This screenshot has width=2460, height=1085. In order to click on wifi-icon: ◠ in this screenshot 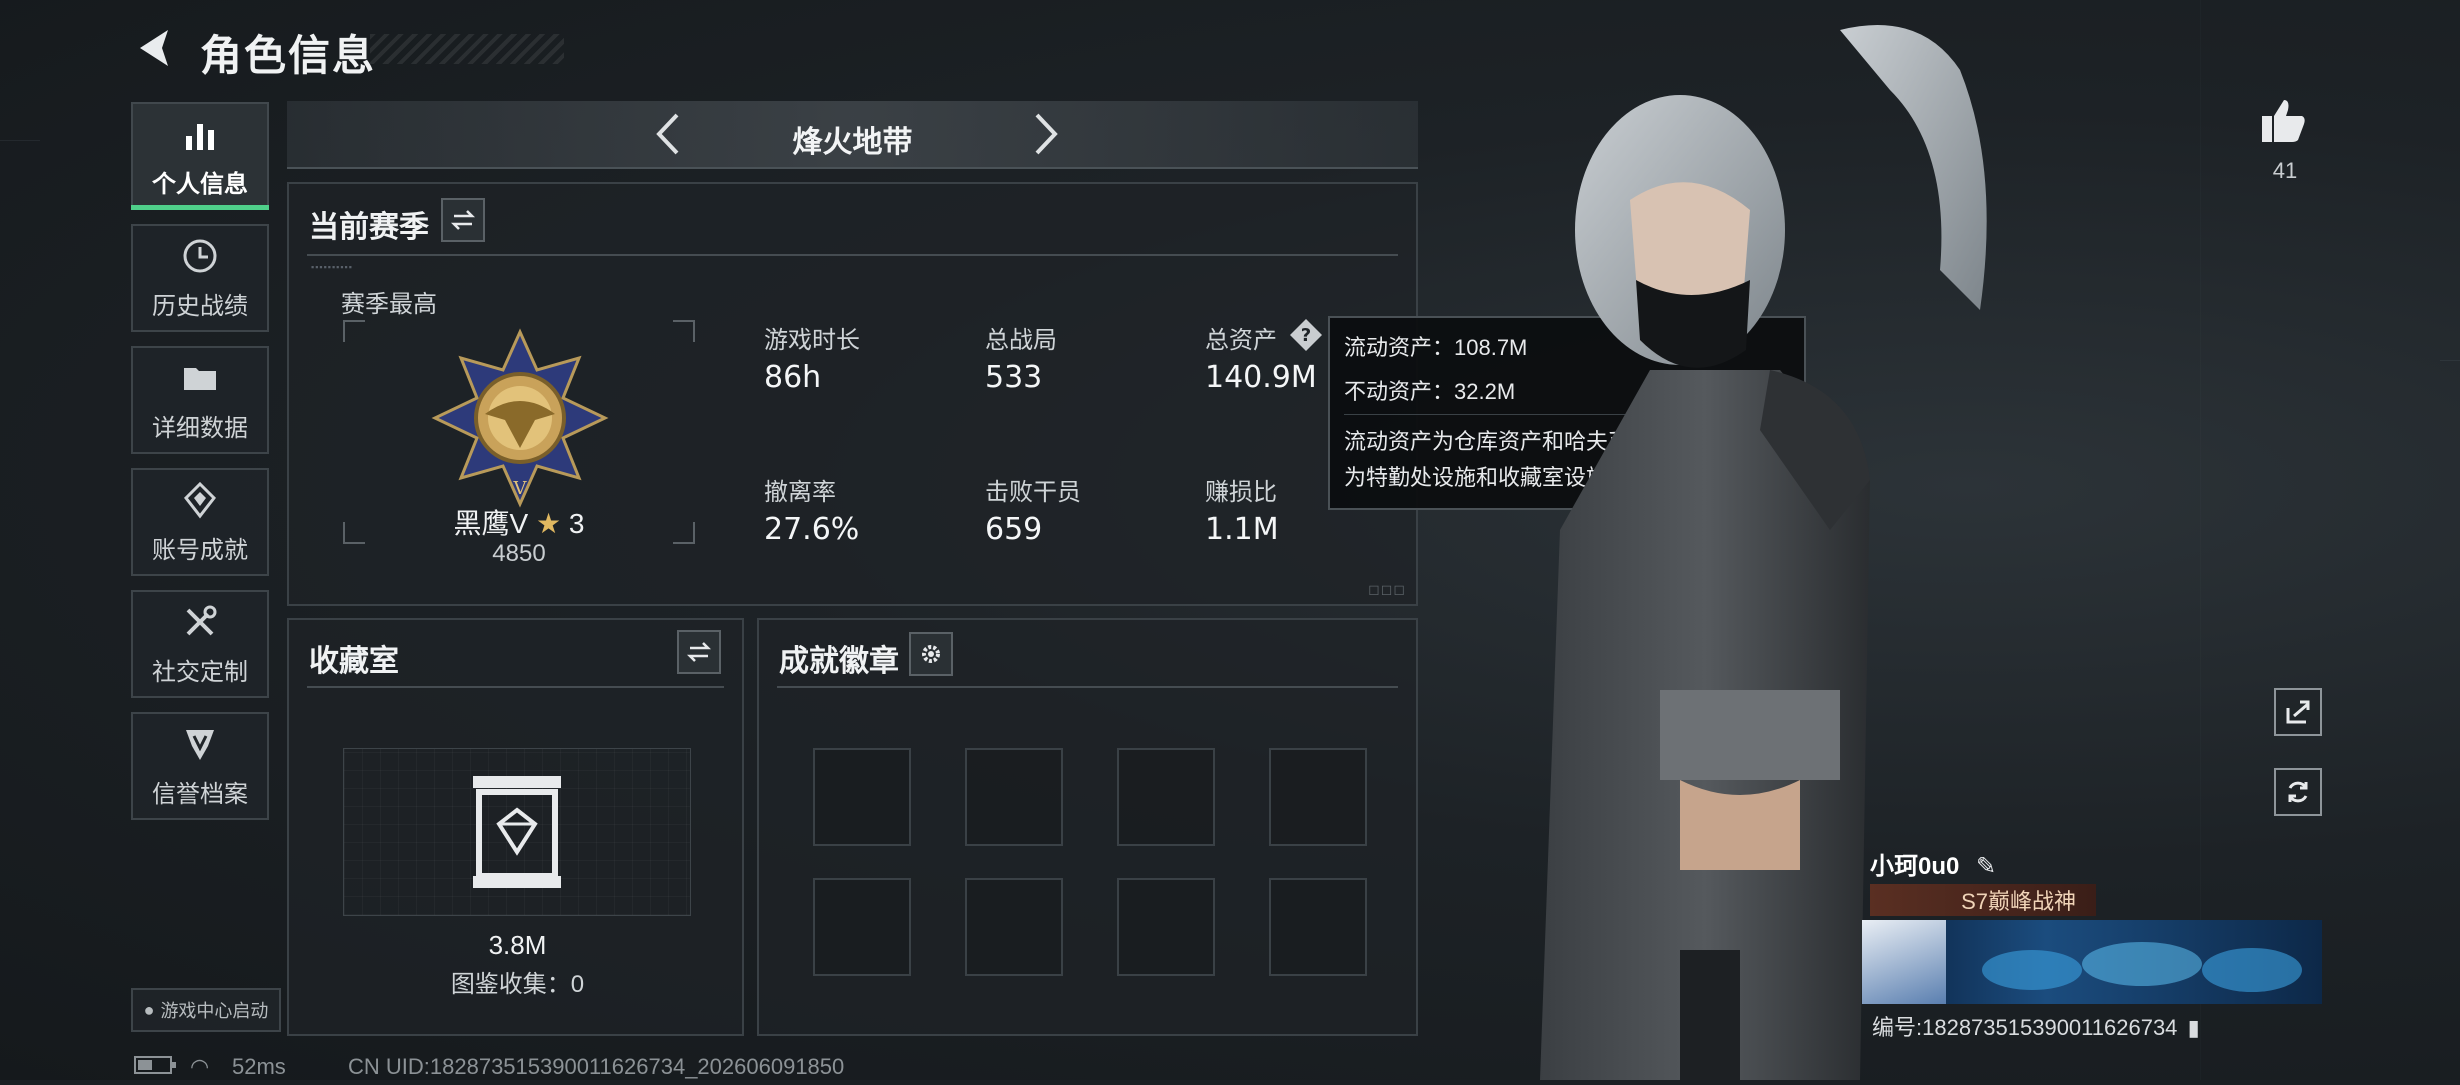, I will do `click(200, 1066)`.